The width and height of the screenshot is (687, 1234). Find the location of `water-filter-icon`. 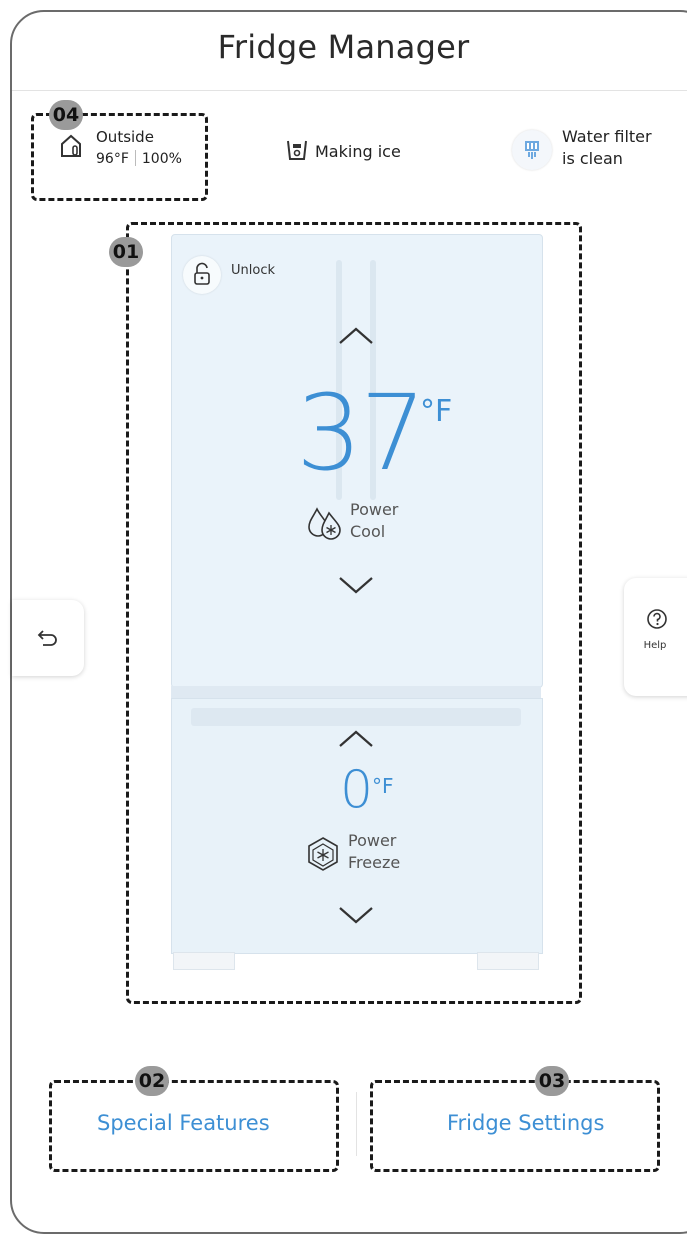

water-filter-icon is located at coordinates (532, 150).